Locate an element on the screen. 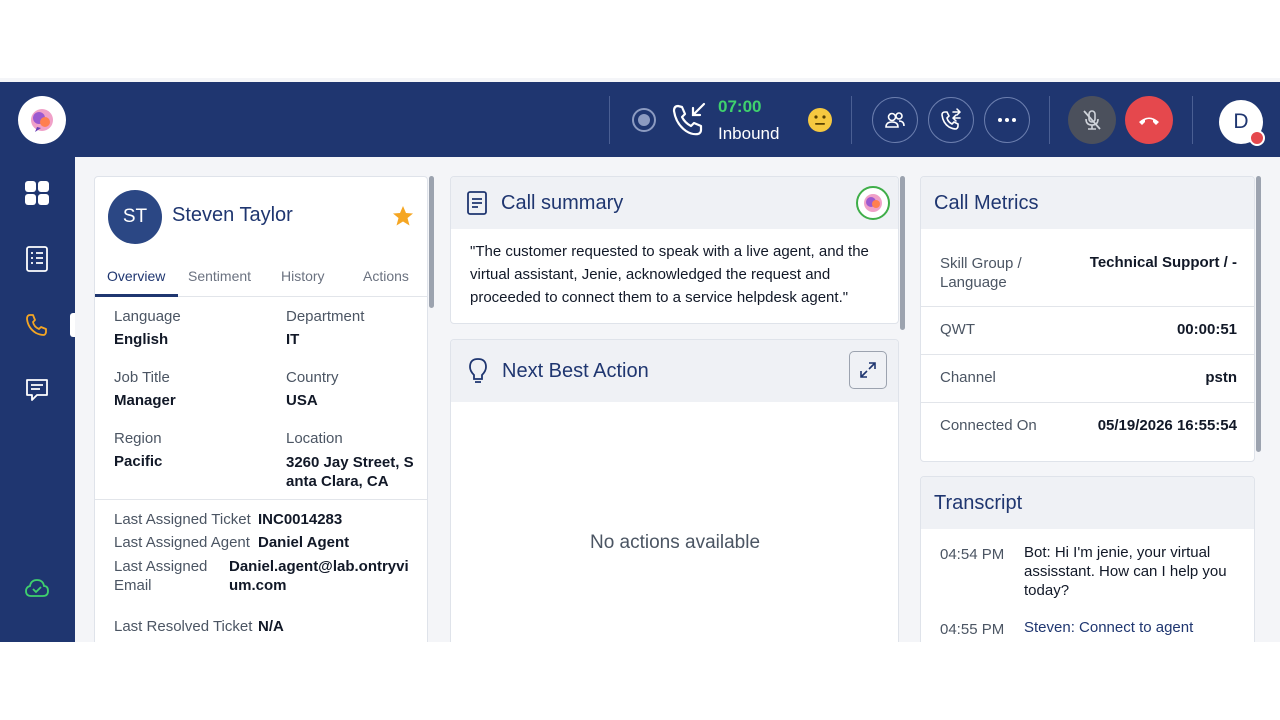  connection-status-icon is located at coordinates (37, 588).